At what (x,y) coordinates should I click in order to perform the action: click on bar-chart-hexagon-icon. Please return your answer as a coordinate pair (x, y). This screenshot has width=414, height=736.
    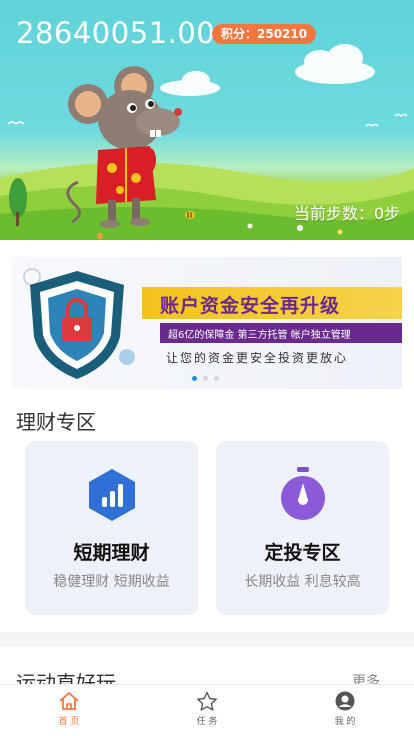
    Looking at the image, I should click on (111, 495).